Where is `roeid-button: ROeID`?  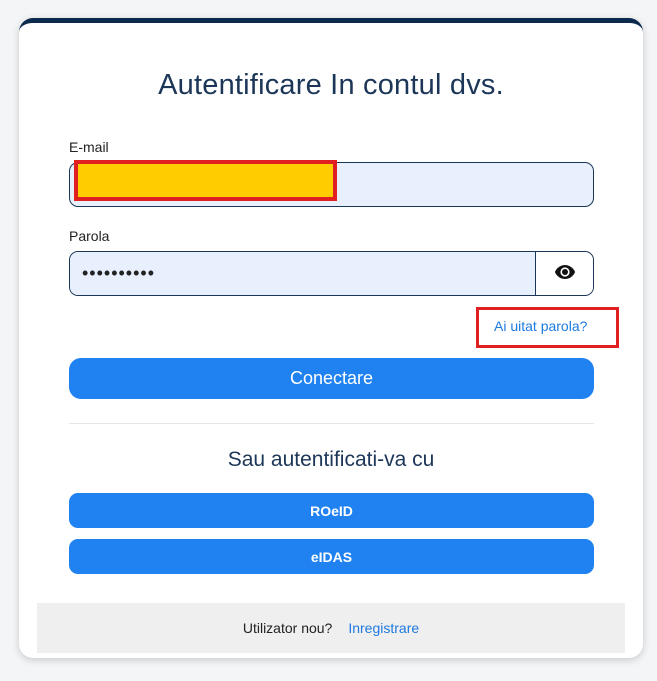 roeid-button: ROeID is located at coordinates (331, 510).